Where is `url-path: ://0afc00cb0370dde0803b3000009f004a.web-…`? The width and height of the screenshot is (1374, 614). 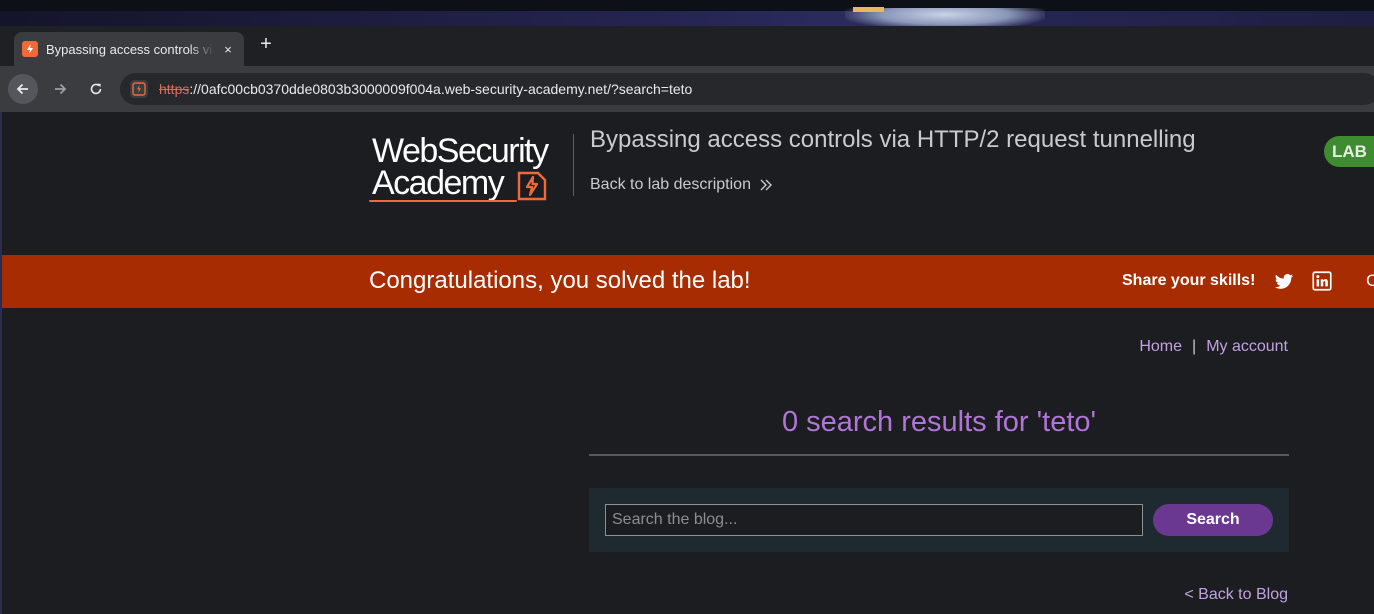 url-path: ://0afc00cb0370dde0803b3000009f004a.web-… is located at coordinates (441, 89).